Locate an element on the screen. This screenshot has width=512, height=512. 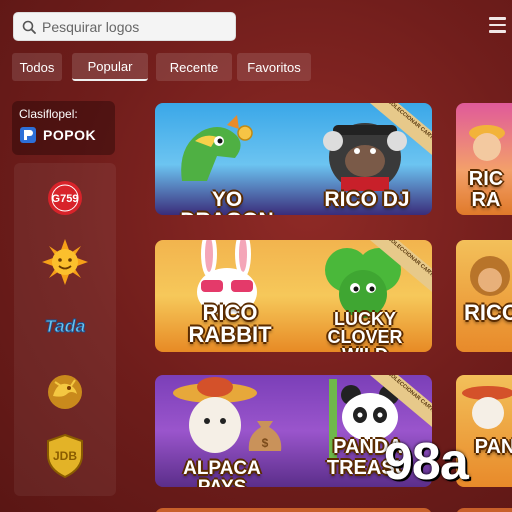
dragon-logo-icon is located at coordinates (65, 392).